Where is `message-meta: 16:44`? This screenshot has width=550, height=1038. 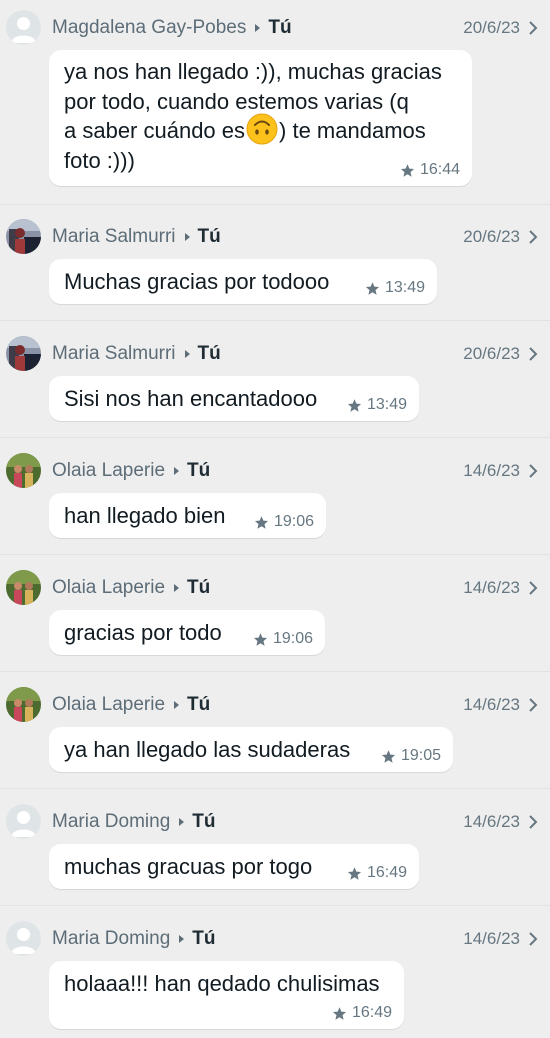 message-meta: 16:44 is located at coordinates (430, 170).